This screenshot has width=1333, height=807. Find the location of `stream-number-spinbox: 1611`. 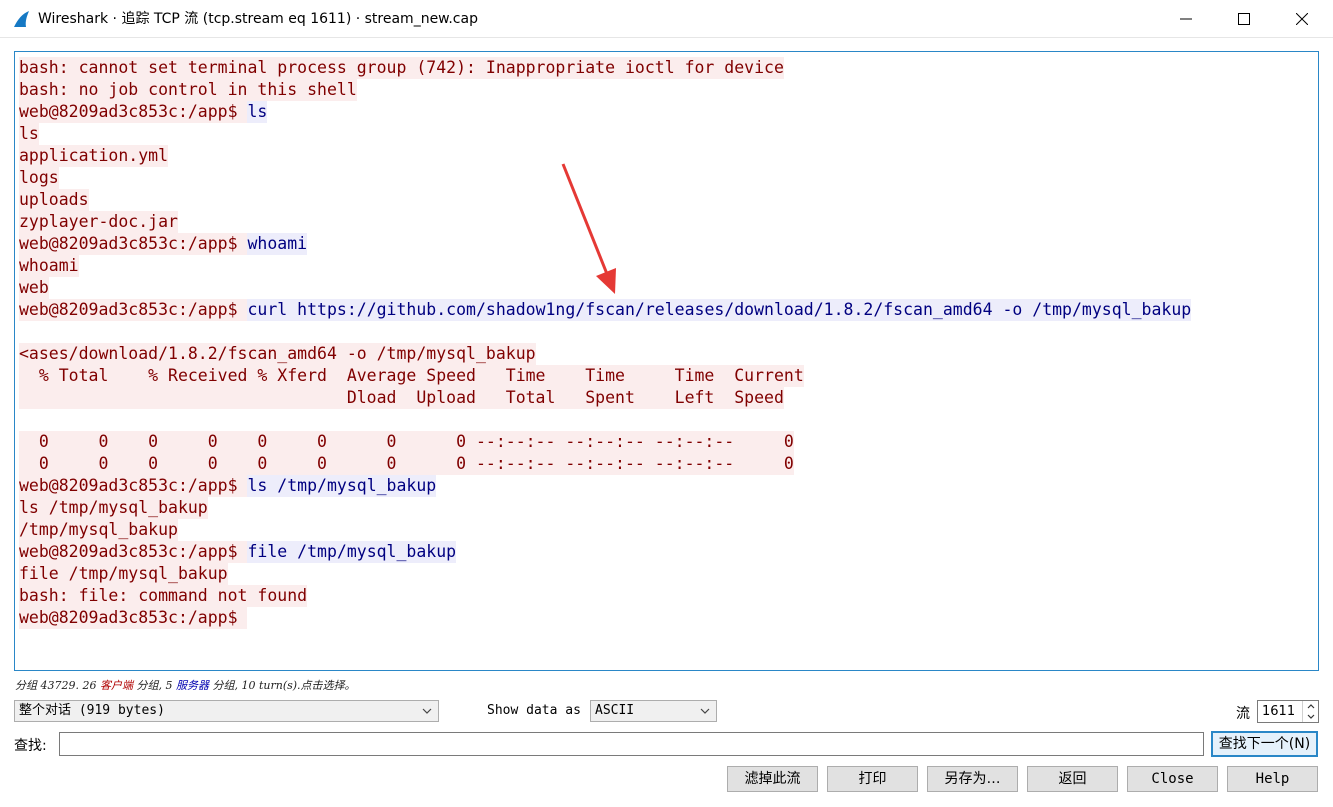

stream-number-spinbox: 1611 is located at coordinates (1288, 711).